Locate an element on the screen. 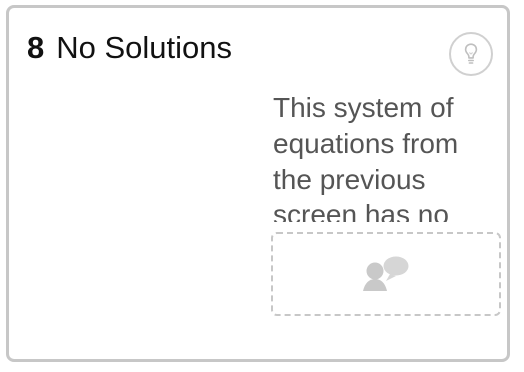 The image size is (524, 372). discussion-bubble-icon is located at coordinates (386, 274).